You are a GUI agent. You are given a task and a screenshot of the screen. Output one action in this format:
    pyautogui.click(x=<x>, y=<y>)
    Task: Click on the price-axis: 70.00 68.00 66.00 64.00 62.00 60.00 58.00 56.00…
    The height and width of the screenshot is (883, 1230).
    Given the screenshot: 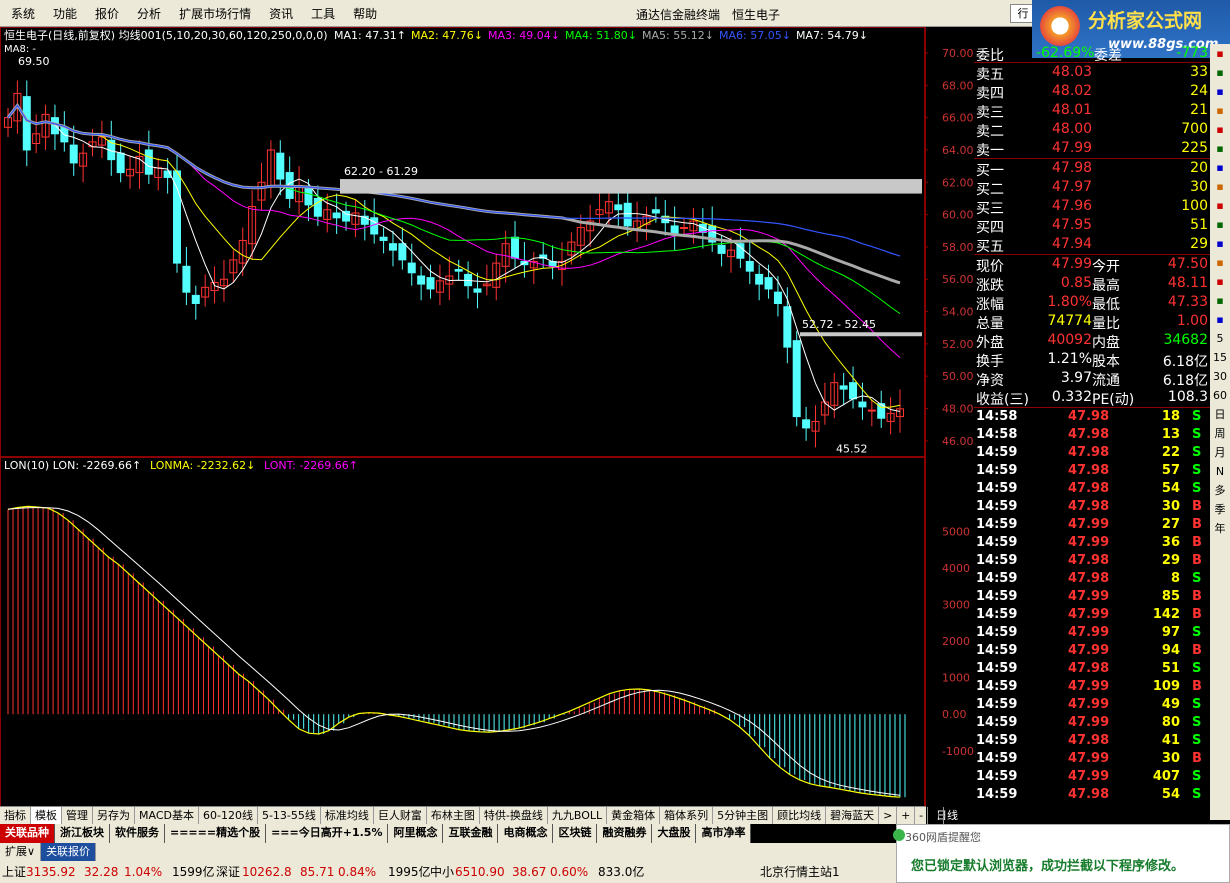 What is the action you would take?
    pyautogui.click(x=949, y=423)
    